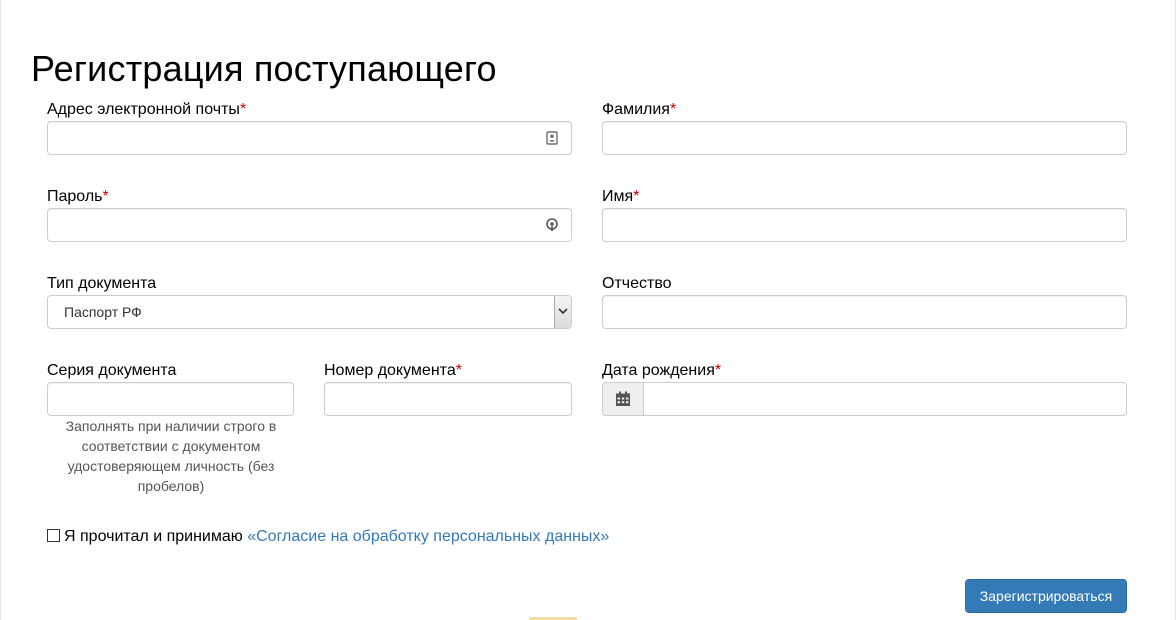 The width and height of the screenshot is (1176, 620). I want to click on agreement-text: Я прочитал и принимаю, so click(153, 536).